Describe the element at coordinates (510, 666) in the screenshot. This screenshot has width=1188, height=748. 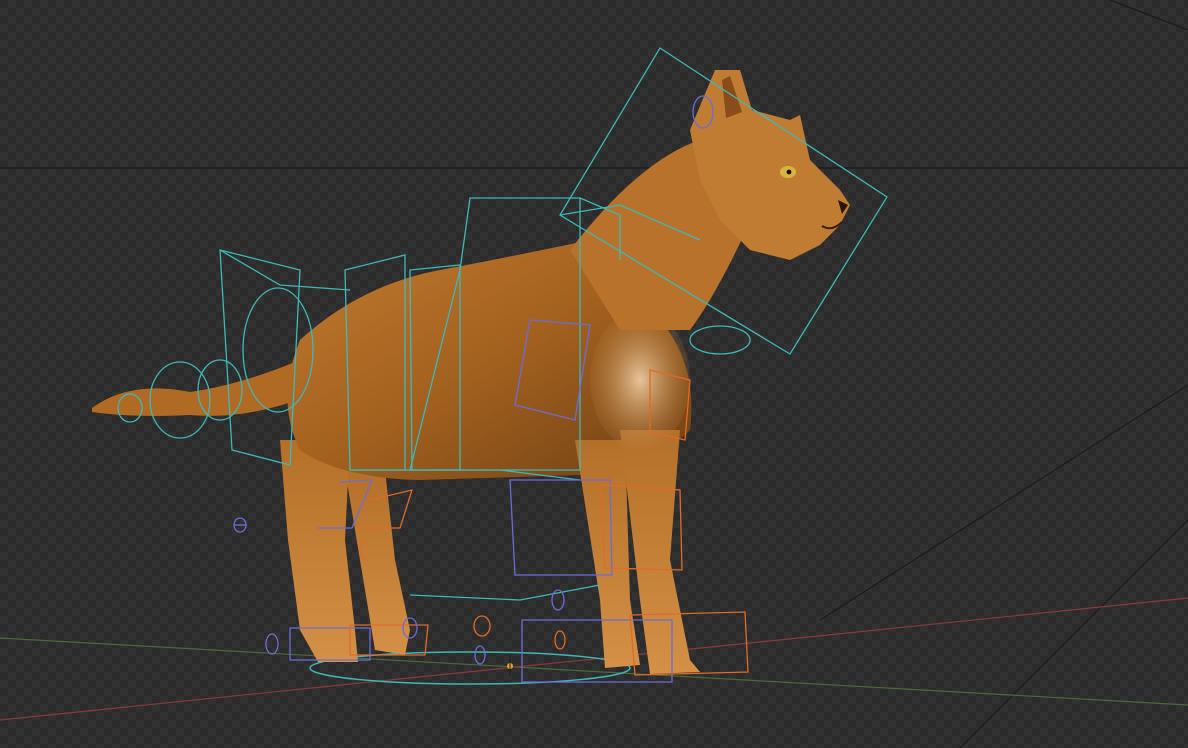
I see `origin-dot-icon` at that location.